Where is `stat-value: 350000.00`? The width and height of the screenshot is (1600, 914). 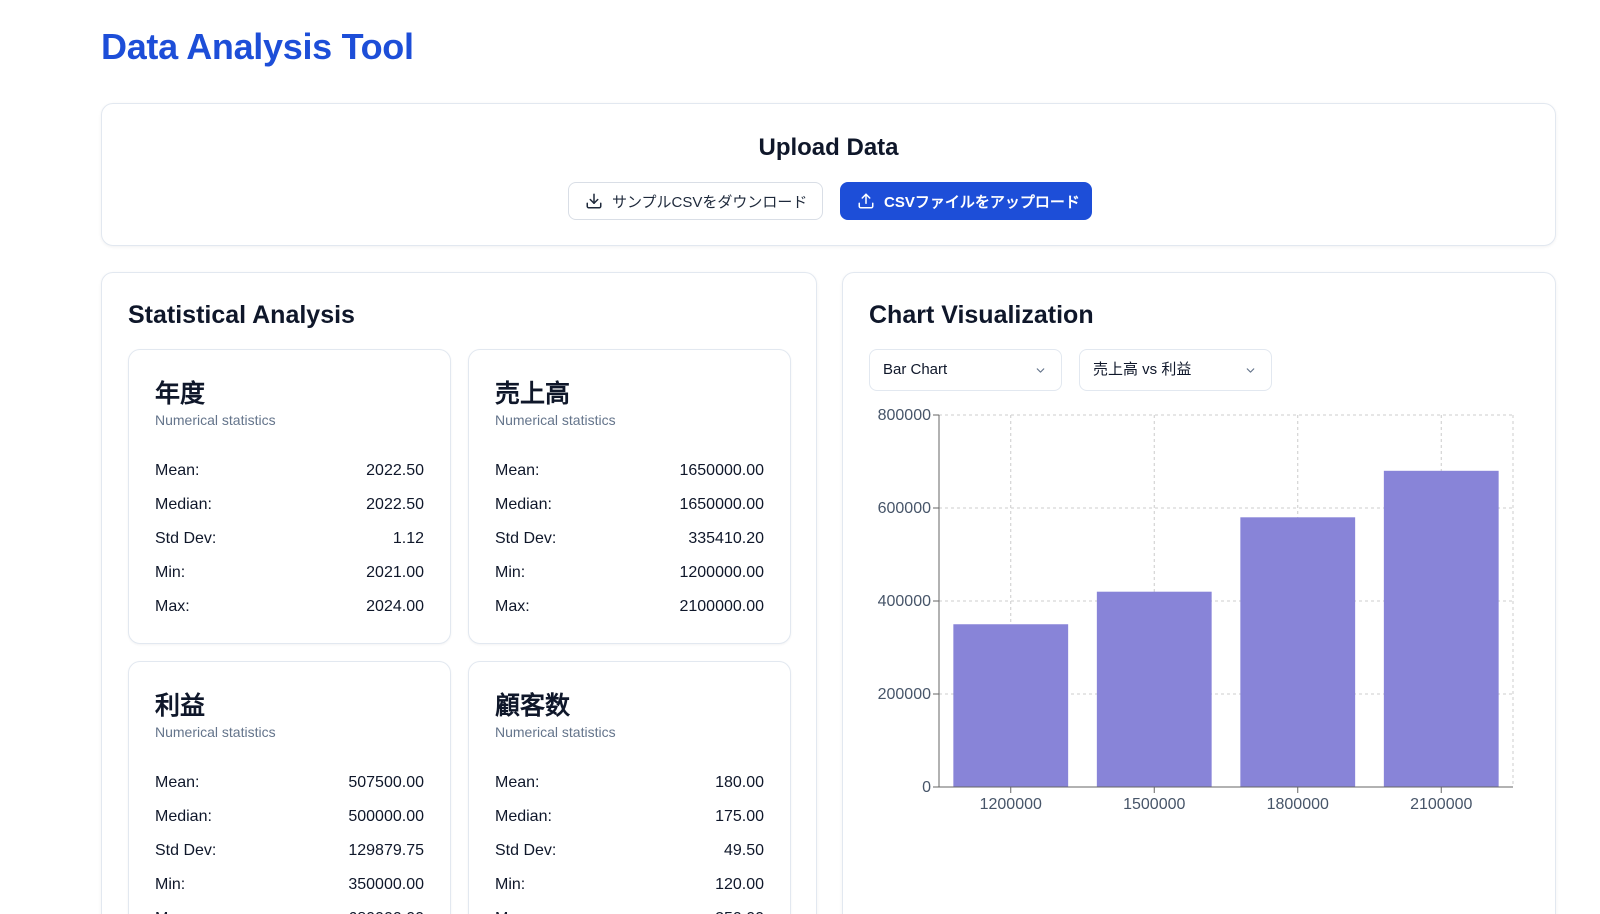 stat-value: 350000.00 is located at coordinates (386, 884).